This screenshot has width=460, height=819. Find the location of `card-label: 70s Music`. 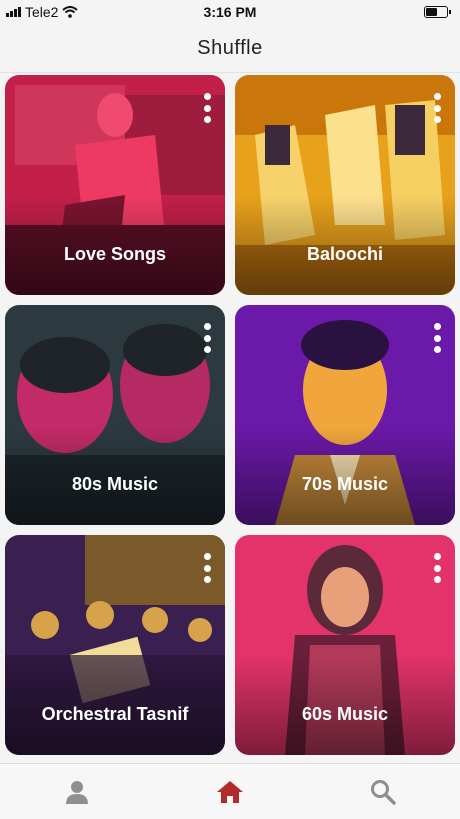

card-label: 70s Music is located at coordinates (345, 484).